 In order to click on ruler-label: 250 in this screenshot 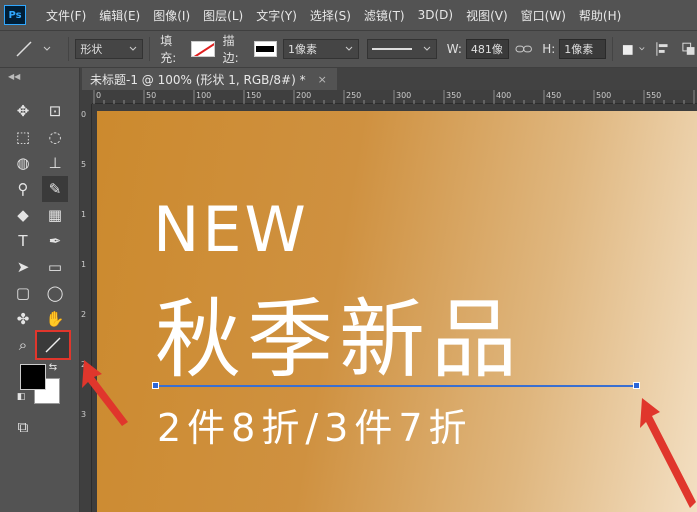, I will do `click(354, 95)`.